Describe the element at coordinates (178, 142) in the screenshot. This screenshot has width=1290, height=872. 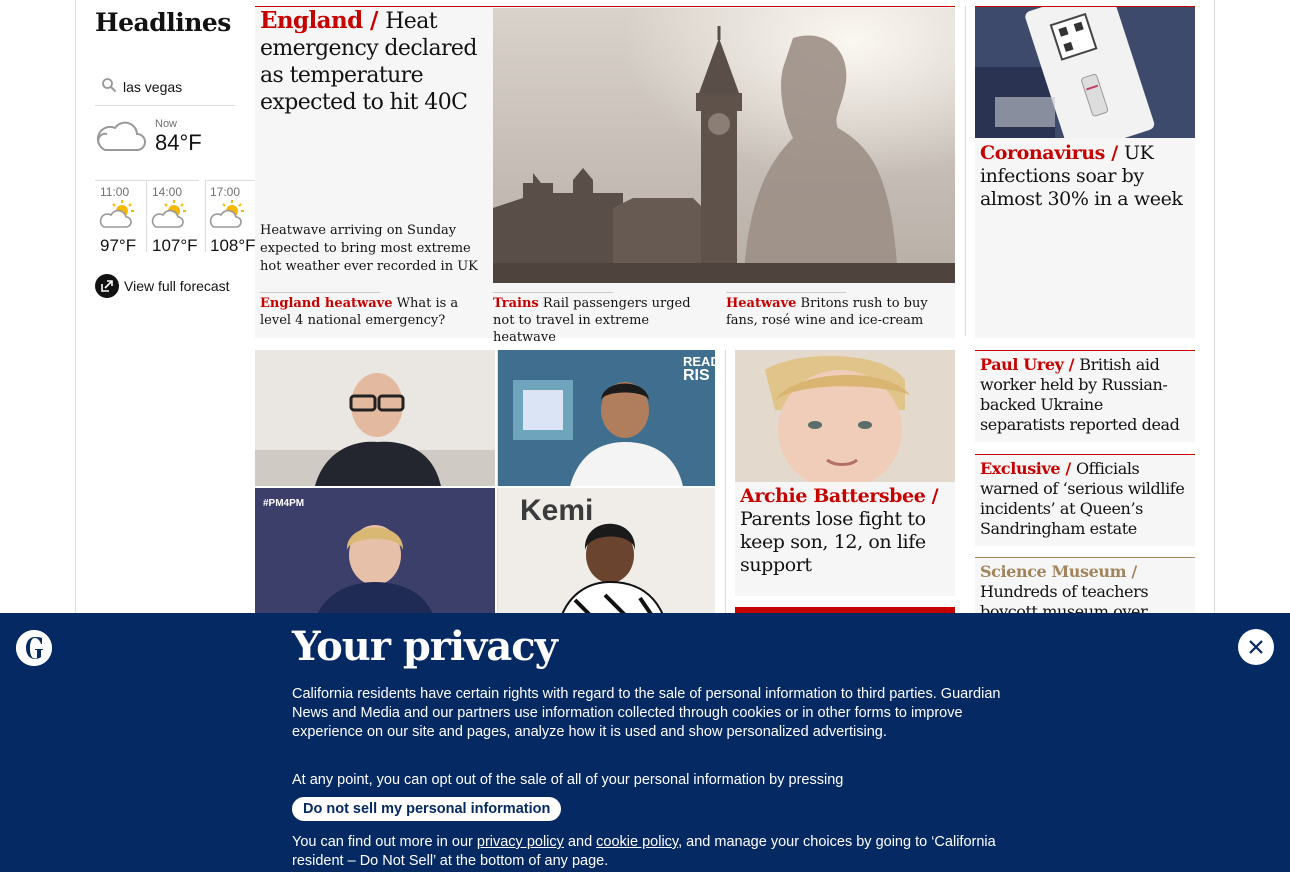
I see `now-temperature: 84°F` at that location.